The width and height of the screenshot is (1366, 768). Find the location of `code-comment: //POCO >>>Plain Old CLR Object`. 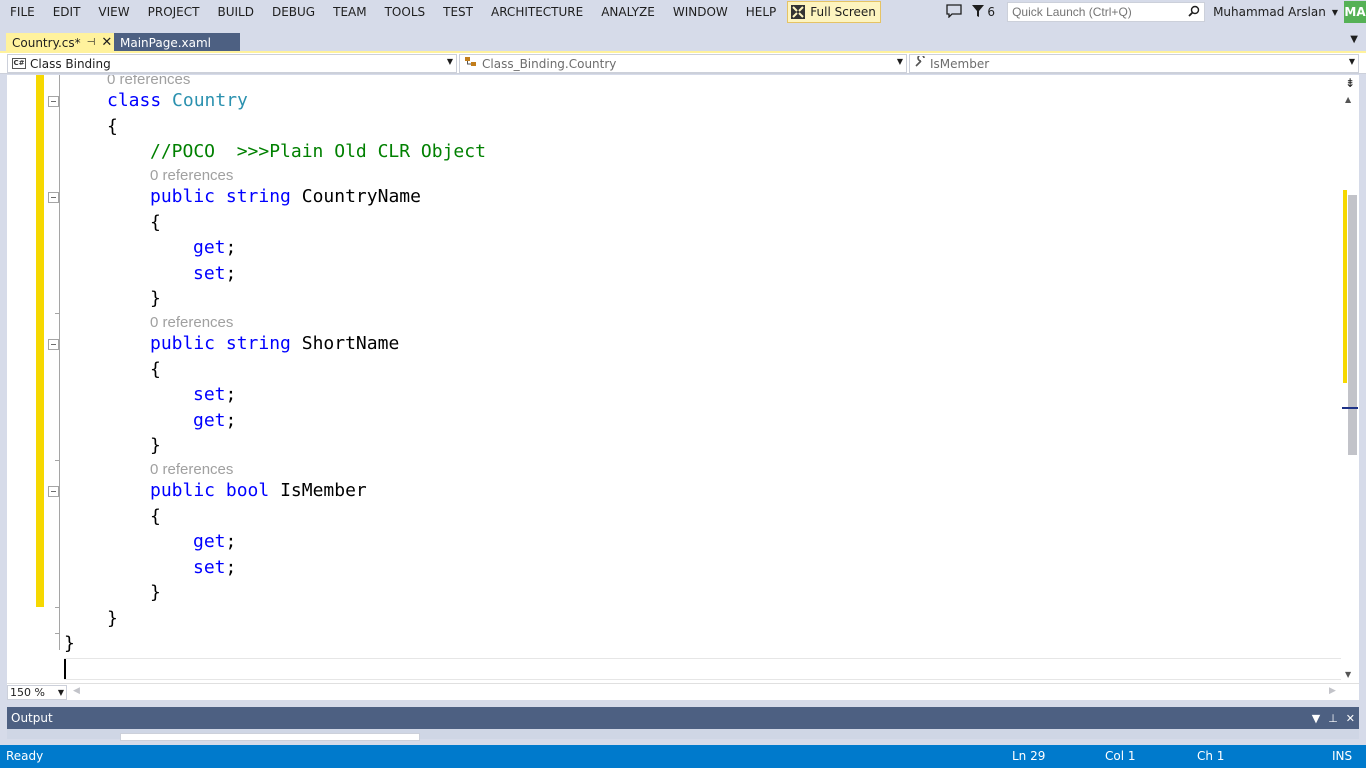

code-comment: //POCO >>>Plain Old CLR Object is located at coordinates (318, 151).